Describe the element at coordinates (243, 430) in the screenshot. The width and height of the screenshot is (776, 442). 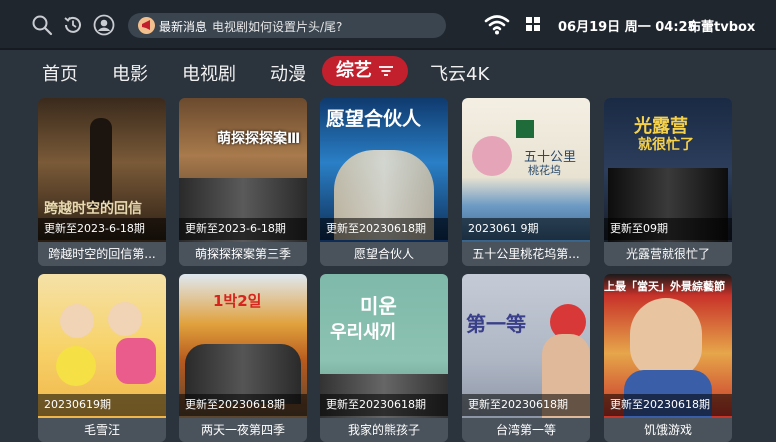
I see `video-title: 两天一夜第四季` at that location.